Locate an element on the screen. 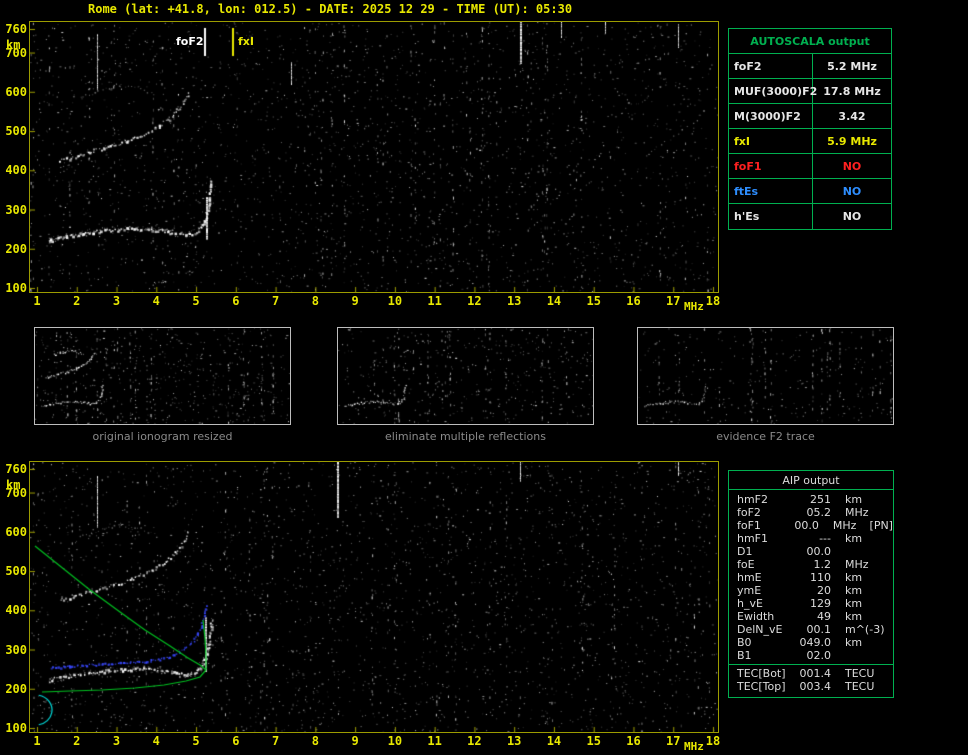  x-axis-tick-label: 13 is located at coordinates (514, 301).